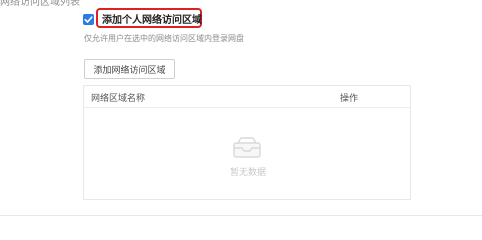 The width and height of the screenshot is (482, 240). I want to click on bottom-divider, so click(241, 215).